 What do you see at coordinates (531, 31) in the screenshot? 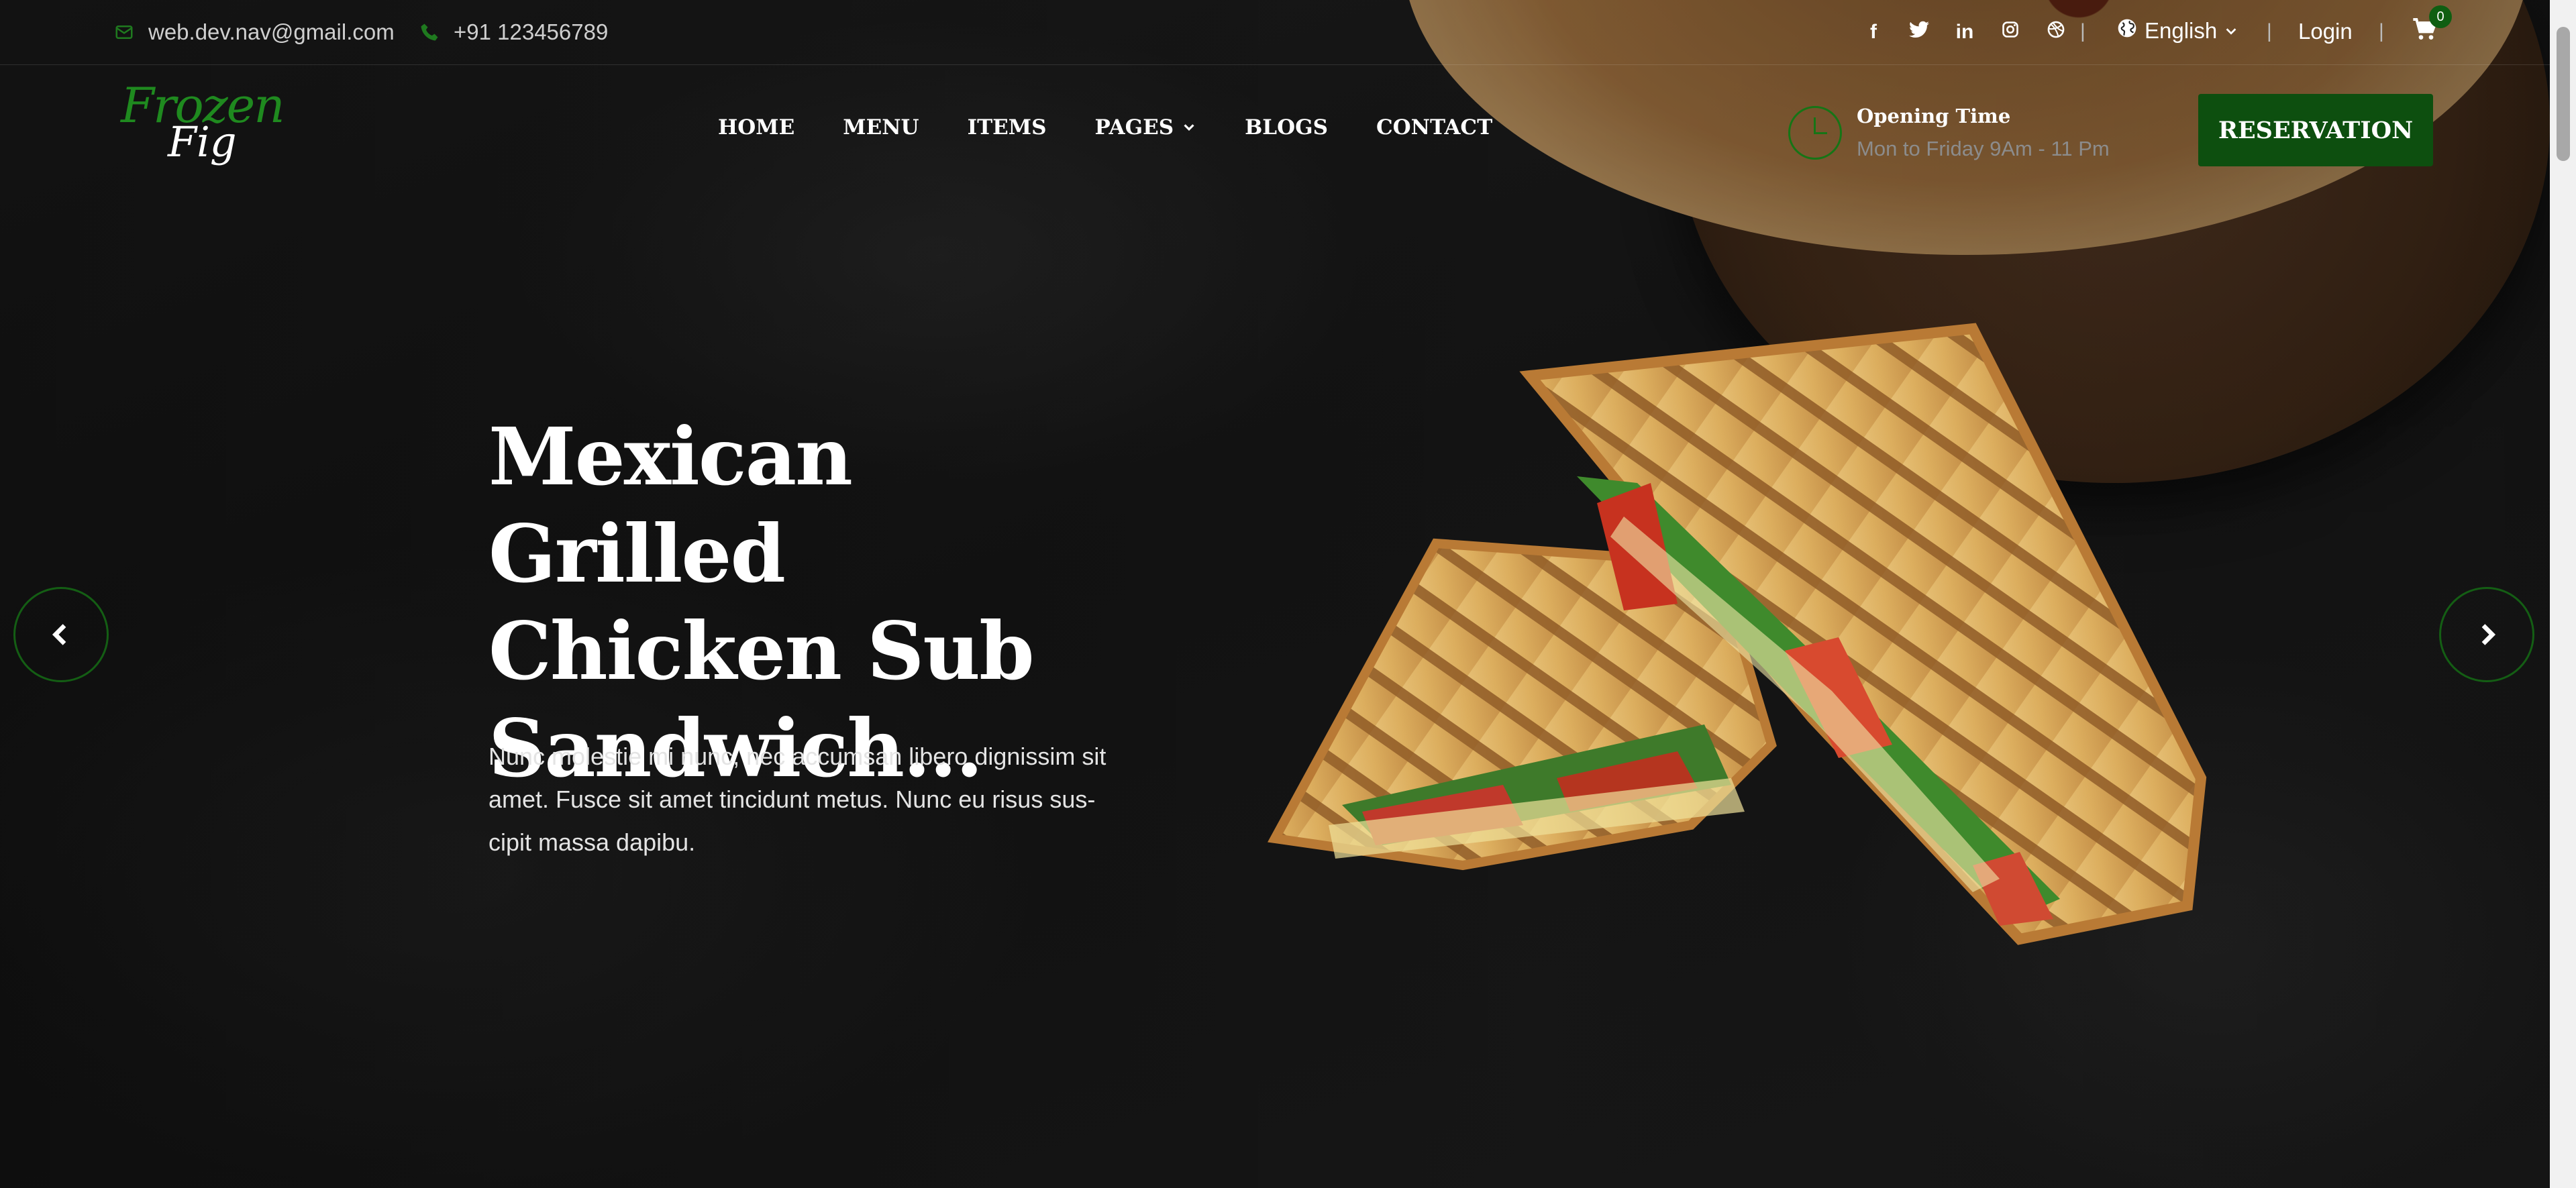
I see `phone-text: +91 123456789` at bounding box center [531, 31].